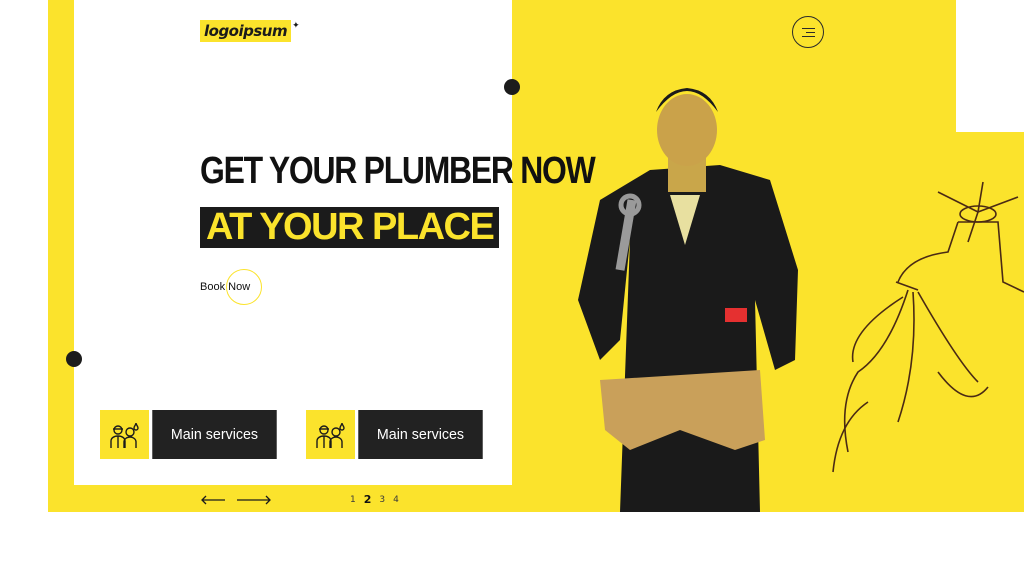  I want to click on headline-line-2: AT YOUR PLACE, so click(350, 227).